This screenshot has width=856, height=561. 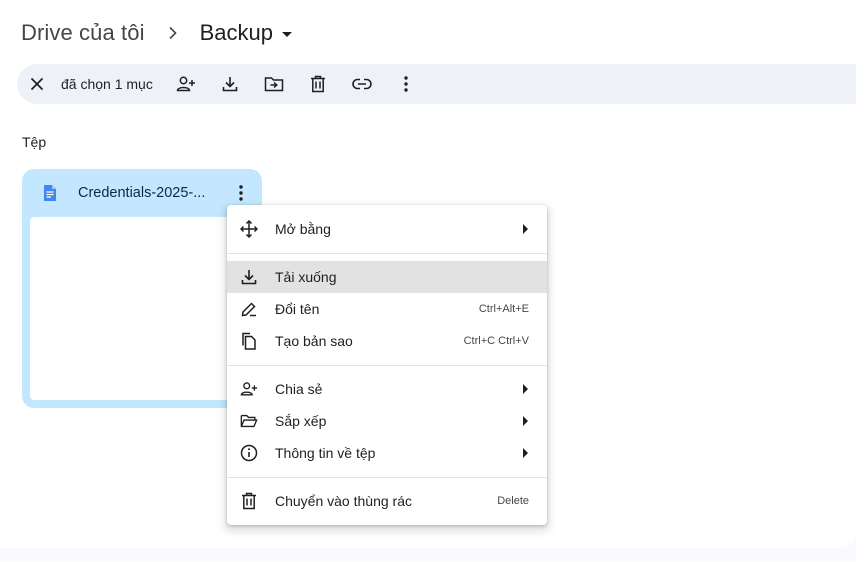 I want to click on breadcrumb: Drive của tôi Backup, so click(x=156, y=33).